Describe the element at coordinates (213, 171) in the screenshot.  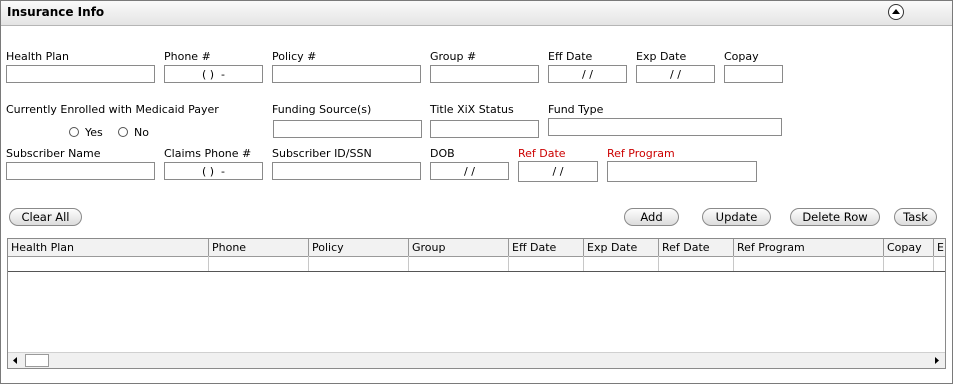
I see `claims-phone-input` at that location.